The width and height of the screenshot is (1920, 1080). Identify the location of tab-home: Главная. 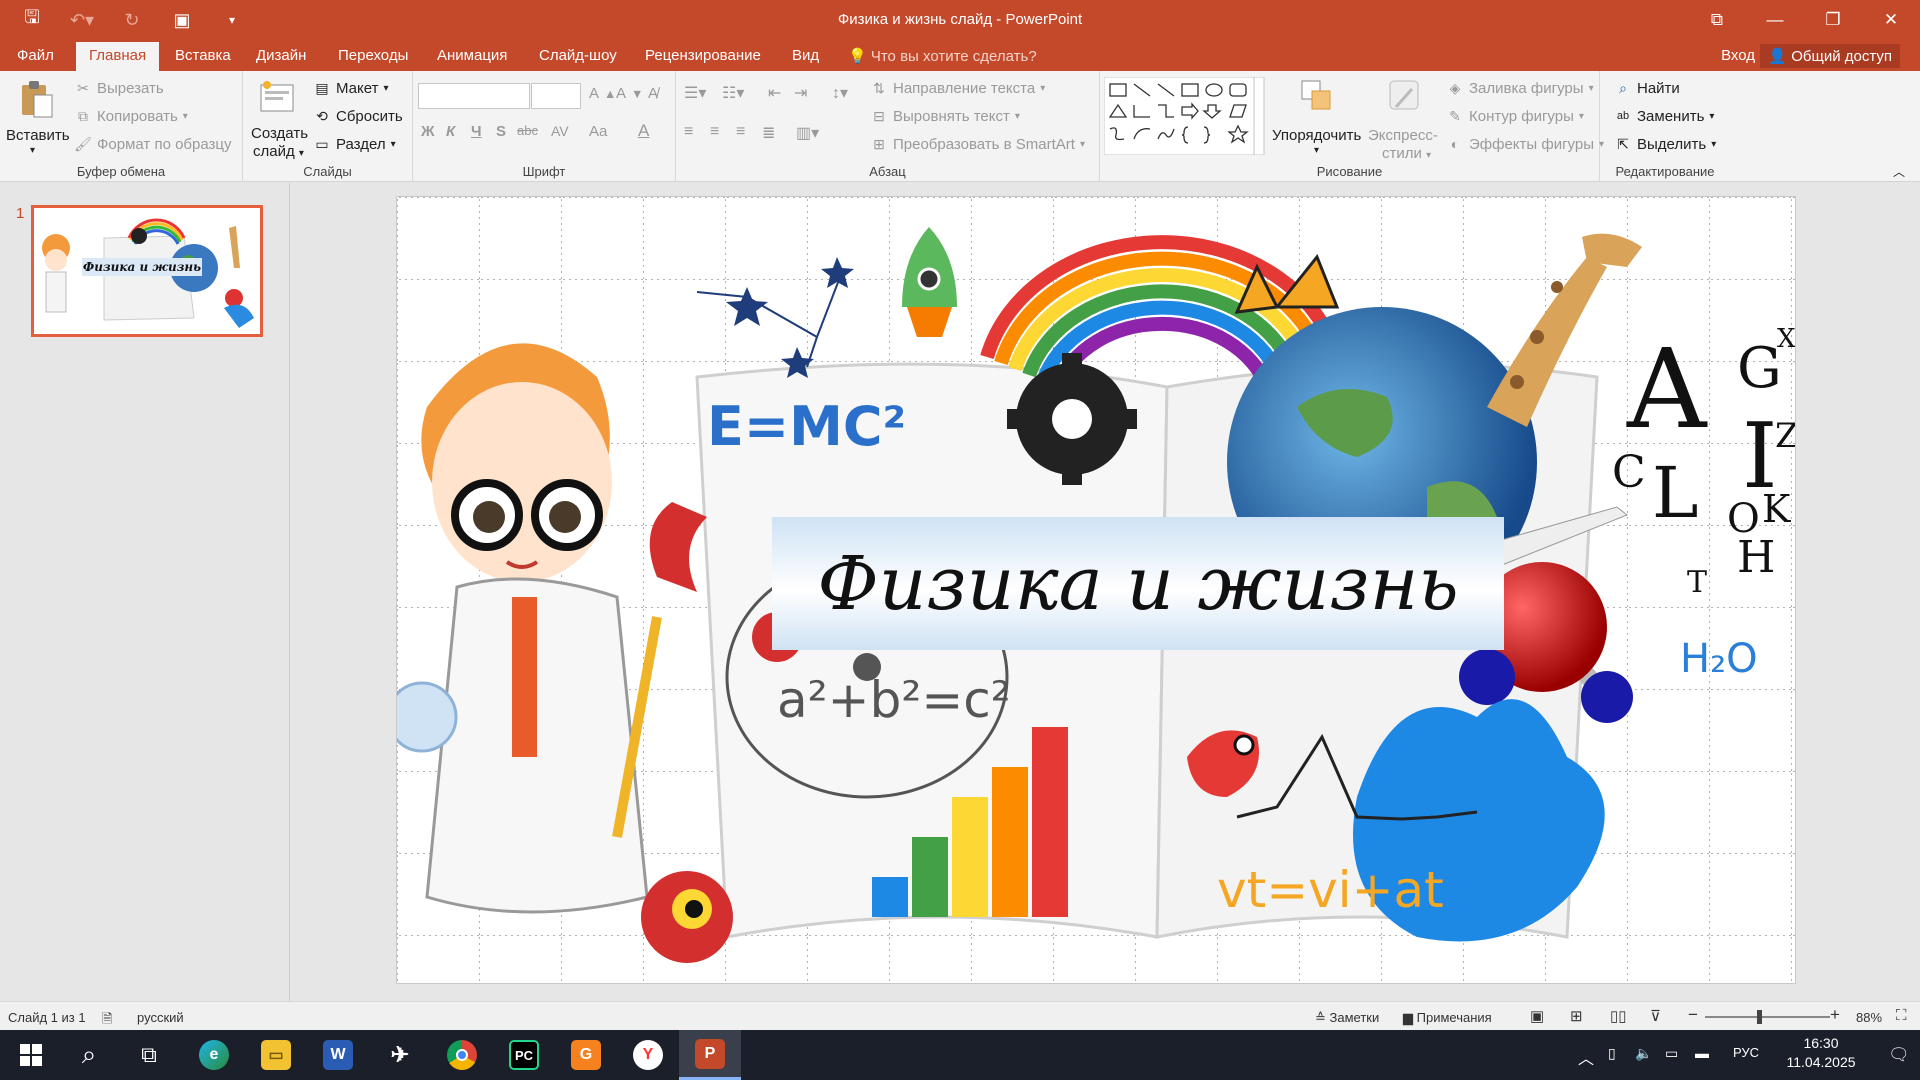
(118, 56).